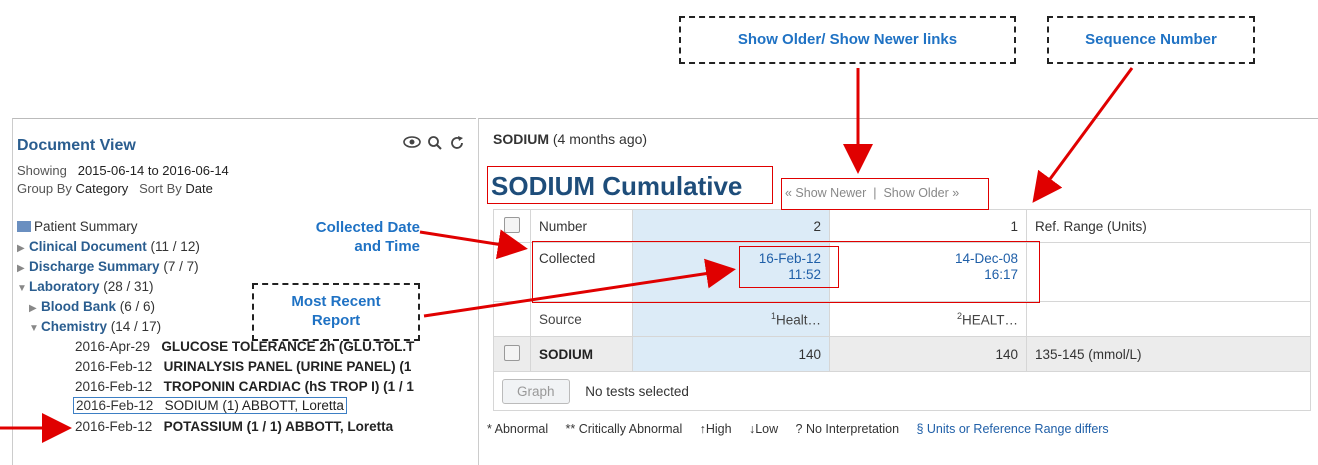 The image size is (1318, 465). What do you see at coordinates (579, 288) in the screenshot?
I see `arrow-to-recent` at bounding box center [579, 288].